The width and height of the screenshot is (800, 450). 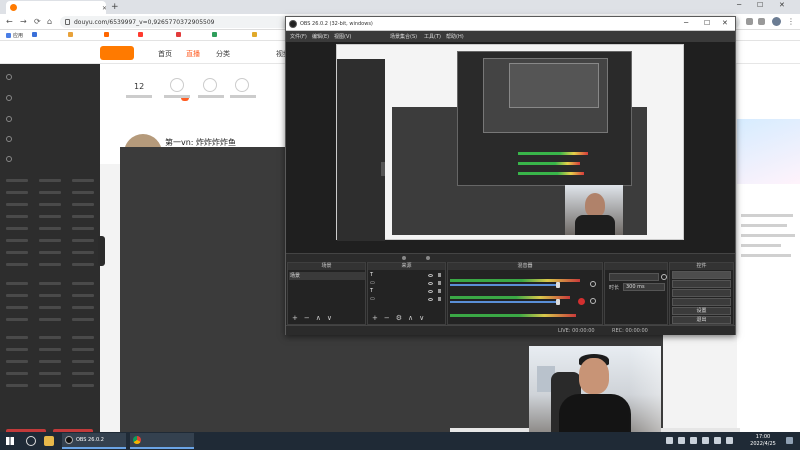 I want to click on menu-scene-collection: 场景集合(S), so click(x=403, y=36).